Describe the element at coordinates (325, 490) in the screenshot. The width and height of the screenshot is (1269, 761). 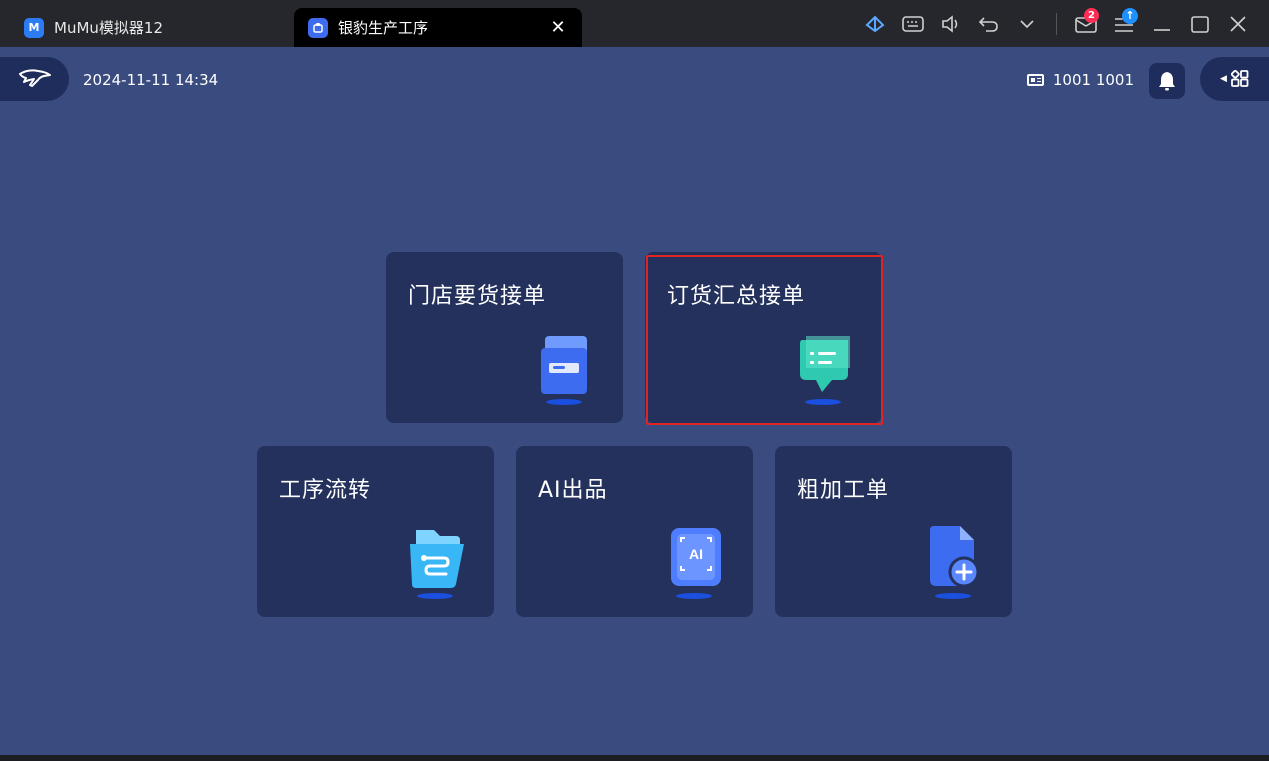
I see `card-title: 工序流转` at that location.